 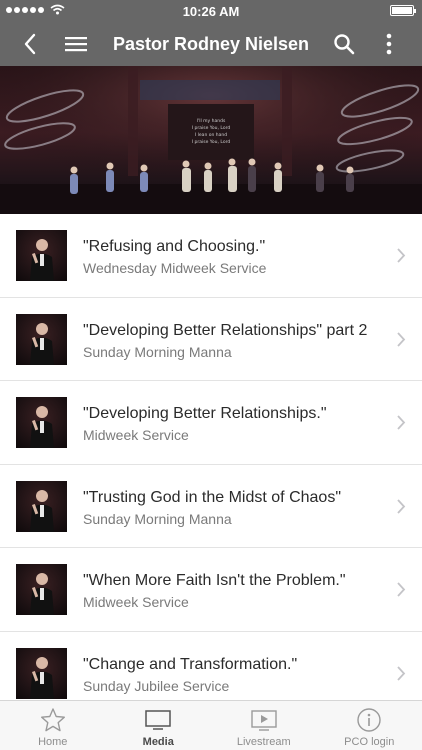 I want to click on tab-home: Home, so click(x=53, y=725).